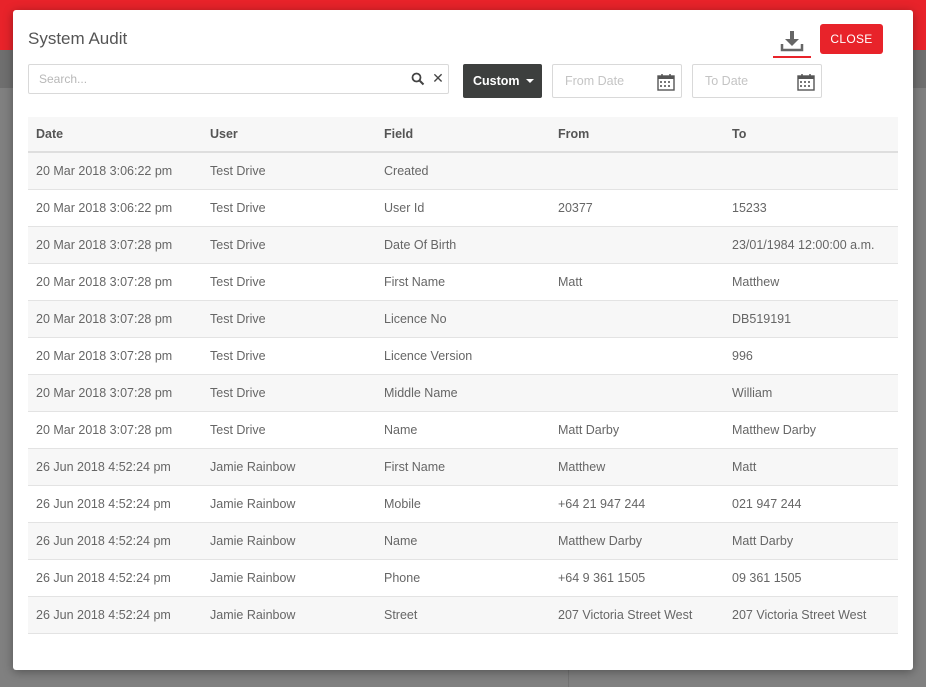 The image size is (926, 687). What do you see at coordinates (767, 578) in the screenshot?
I see `cell-to: 09 361 1505` at bounding box center [767, 578].